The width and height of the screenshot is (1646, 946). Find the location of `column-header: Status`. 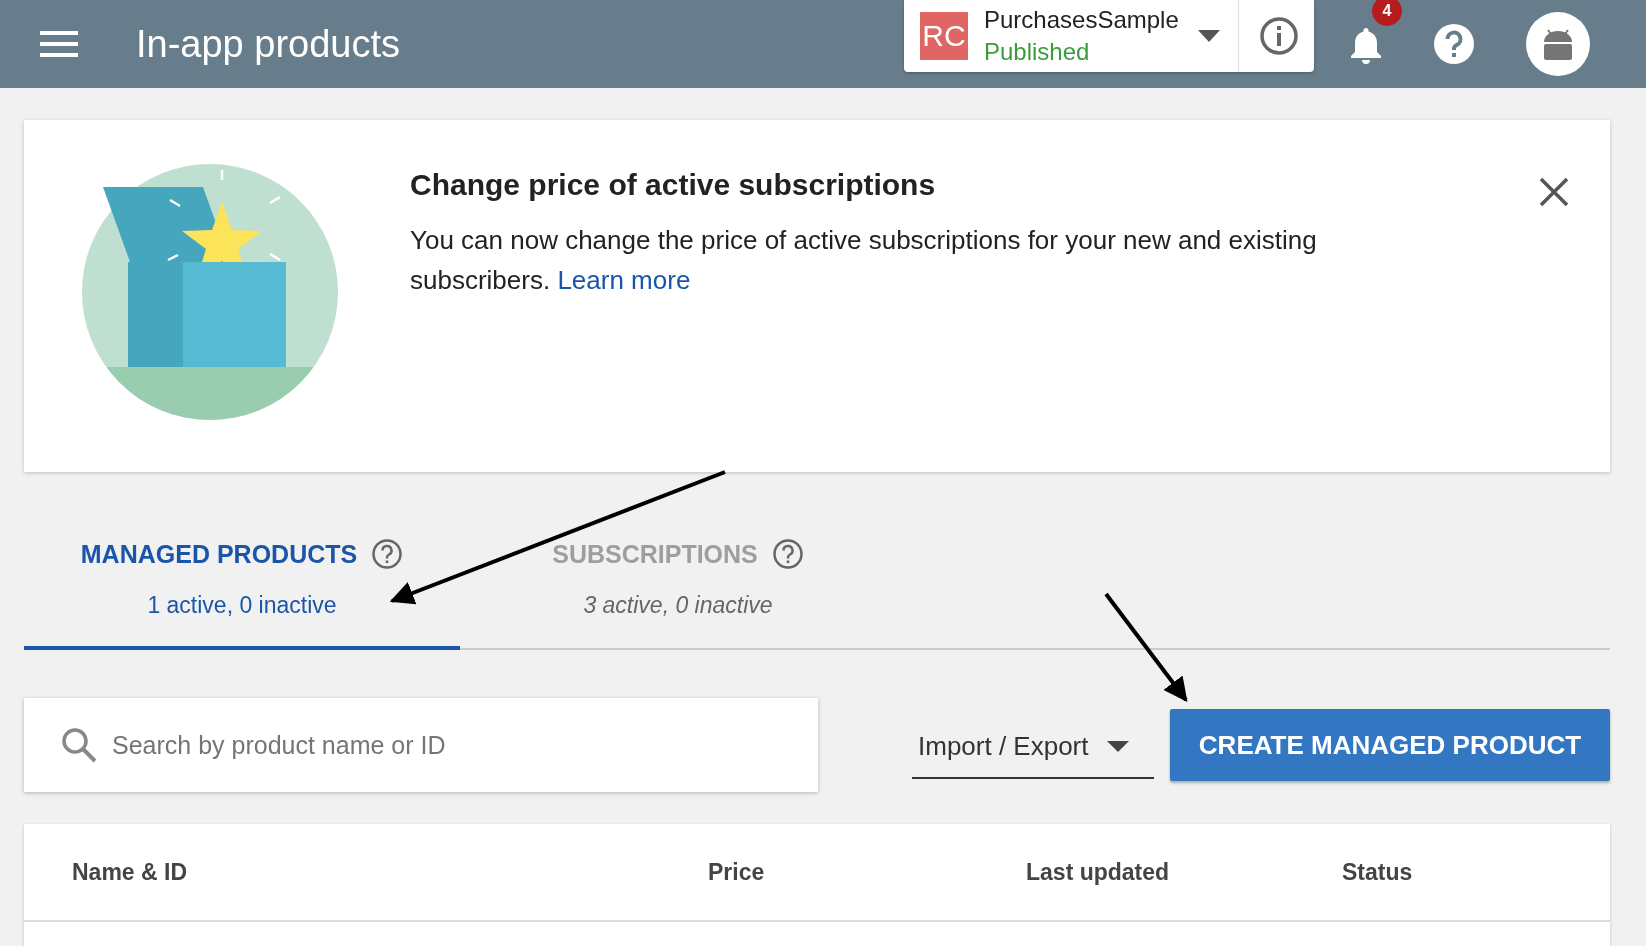

column-header: Status is located at coordinates (1378, 872).